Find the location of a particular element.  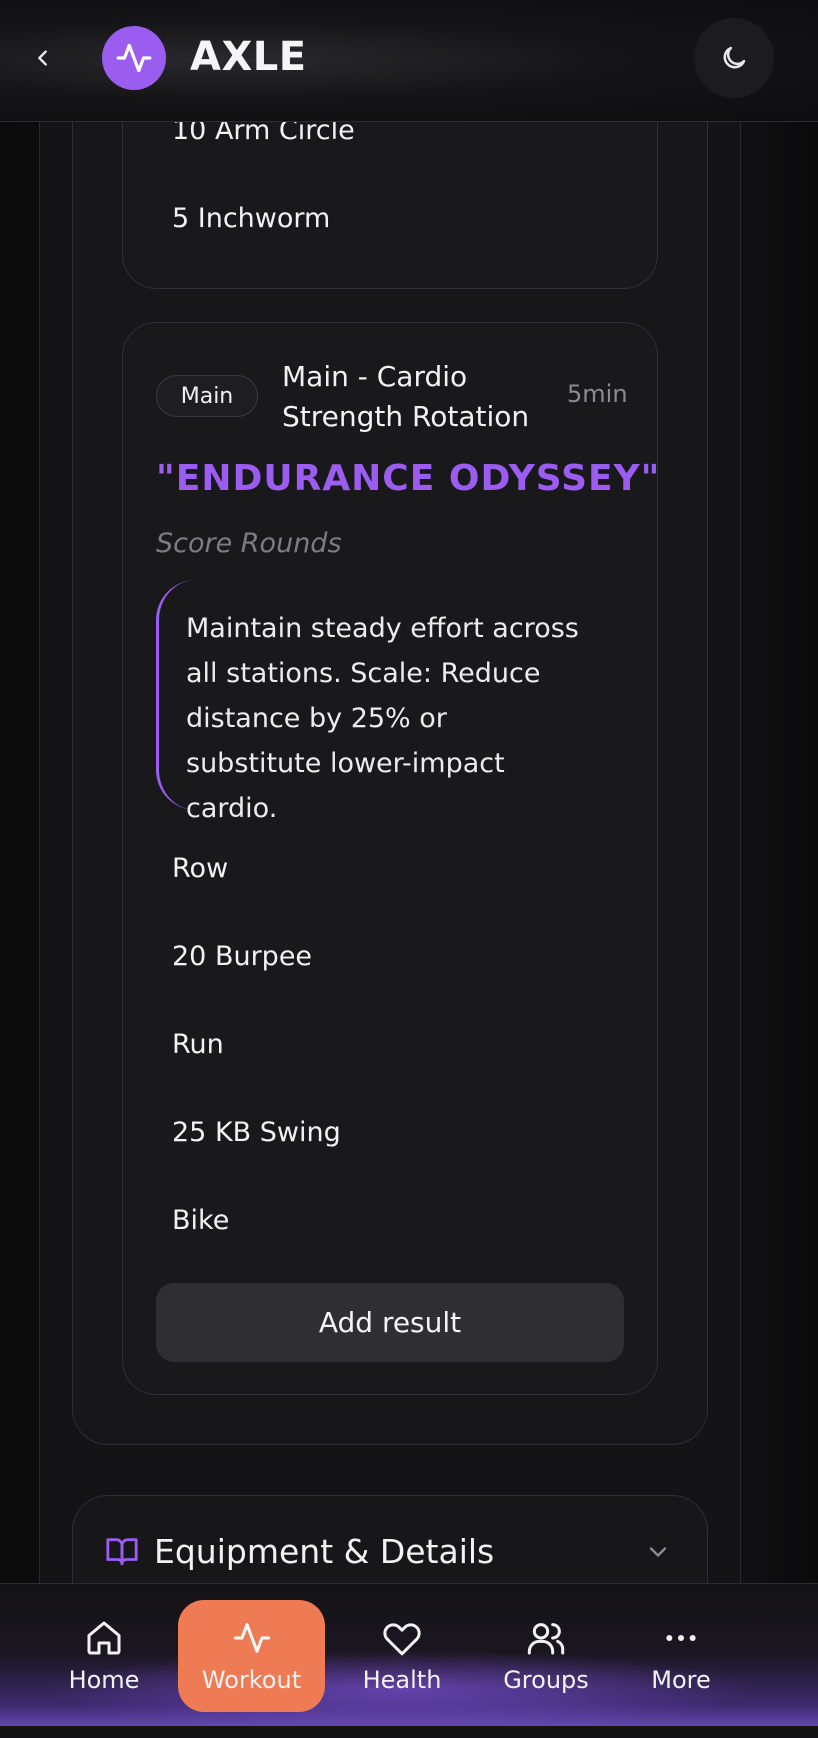

section-name: Main - Cardio Strength Rotation is located at coordinates (406, 396).